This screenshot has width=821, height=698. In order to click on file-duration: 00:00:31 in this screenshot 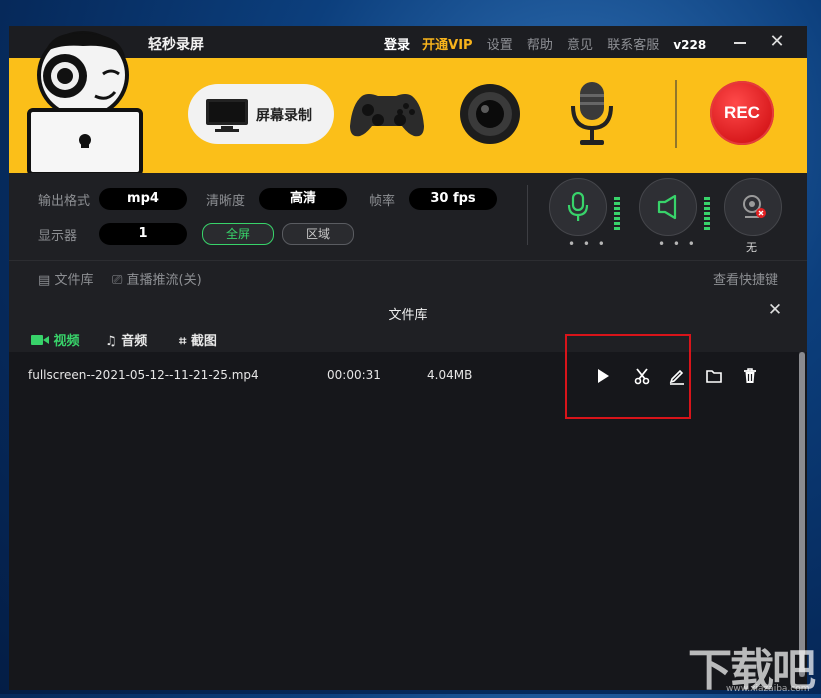, I will do `click(354, 375)`.